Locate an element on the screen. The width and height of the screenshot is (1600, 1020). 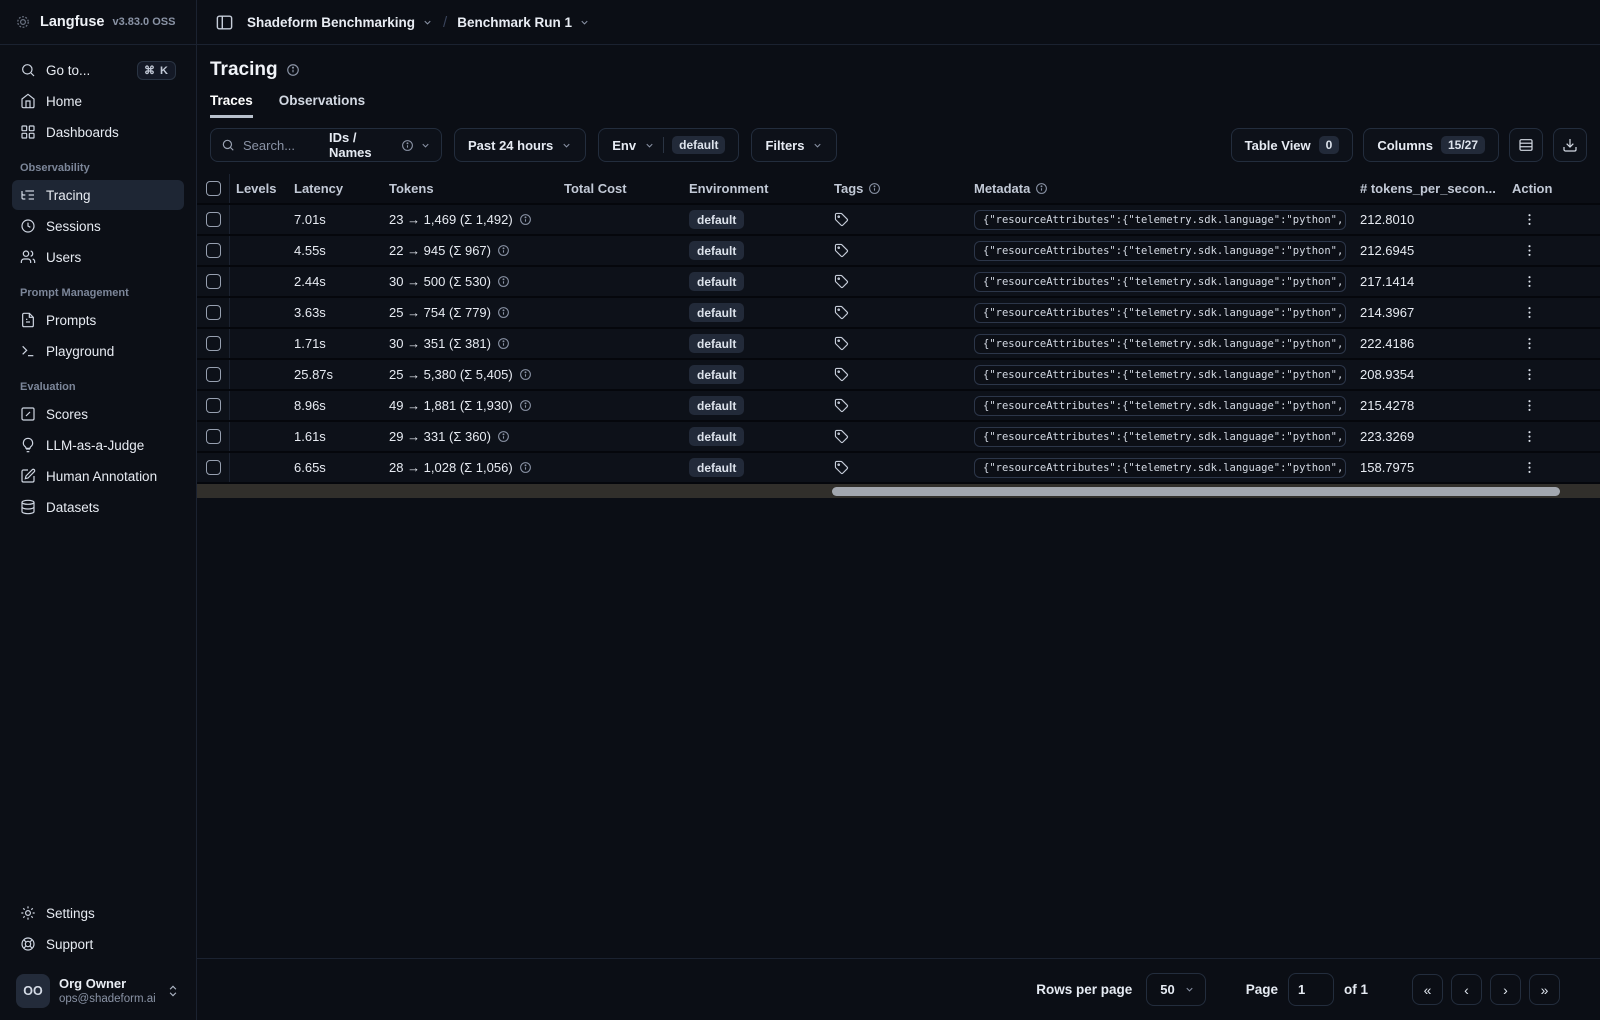
next-page-button: › is located at coordinates (1505, 989).